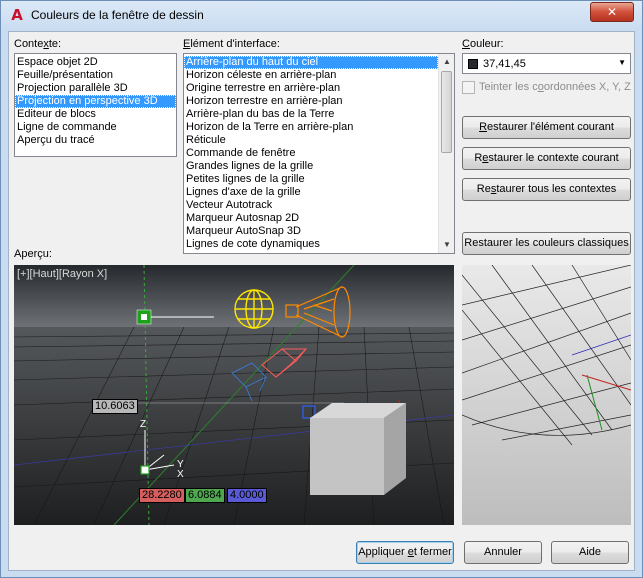 The height and width of the screenshot is (578, 643). Describe the element at coordinates (546, 189) in the screenshot. I see `restore-all-contexts-button: Restaurer tous les contextes` at that location.